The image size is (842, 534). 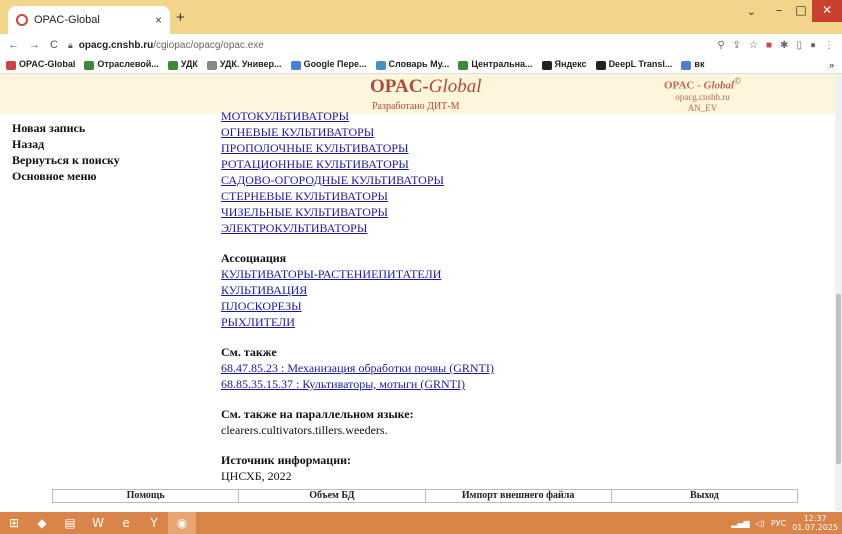 I want to click on zoom-icon: ⚲, so click(x=720, y=45).